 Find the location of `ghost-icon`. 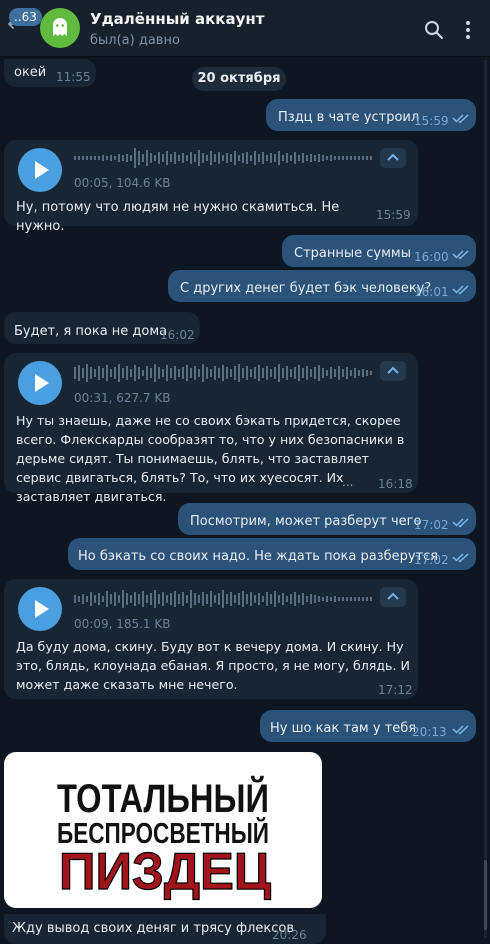

ghost-icon is located at coordinates (60, 27).